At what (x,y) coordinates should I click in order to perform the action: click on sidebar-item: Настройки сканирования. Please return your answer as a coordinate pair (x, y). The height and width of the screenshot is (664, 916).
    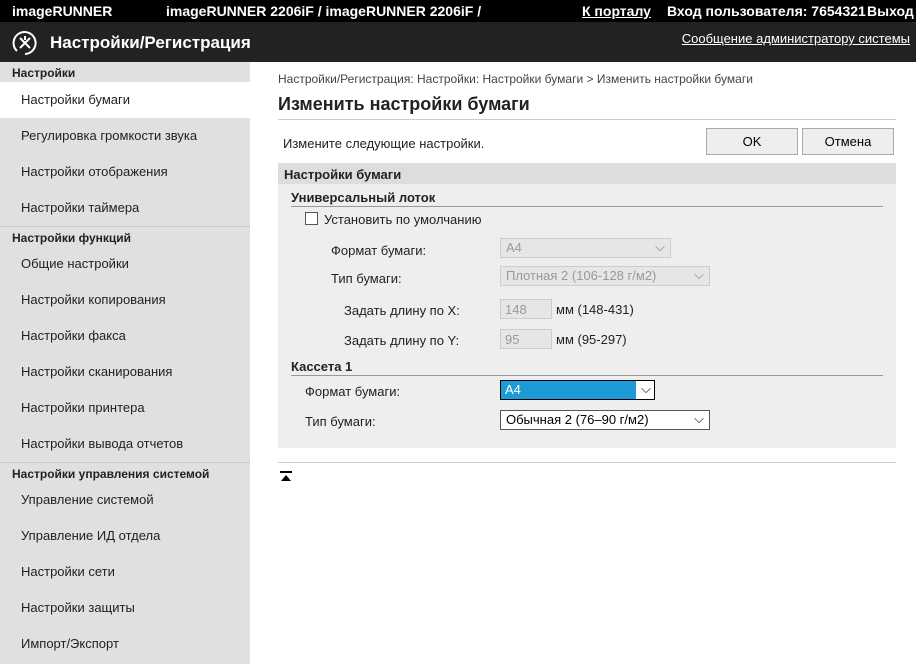
    Looking at the image, I should click on (125, 372).